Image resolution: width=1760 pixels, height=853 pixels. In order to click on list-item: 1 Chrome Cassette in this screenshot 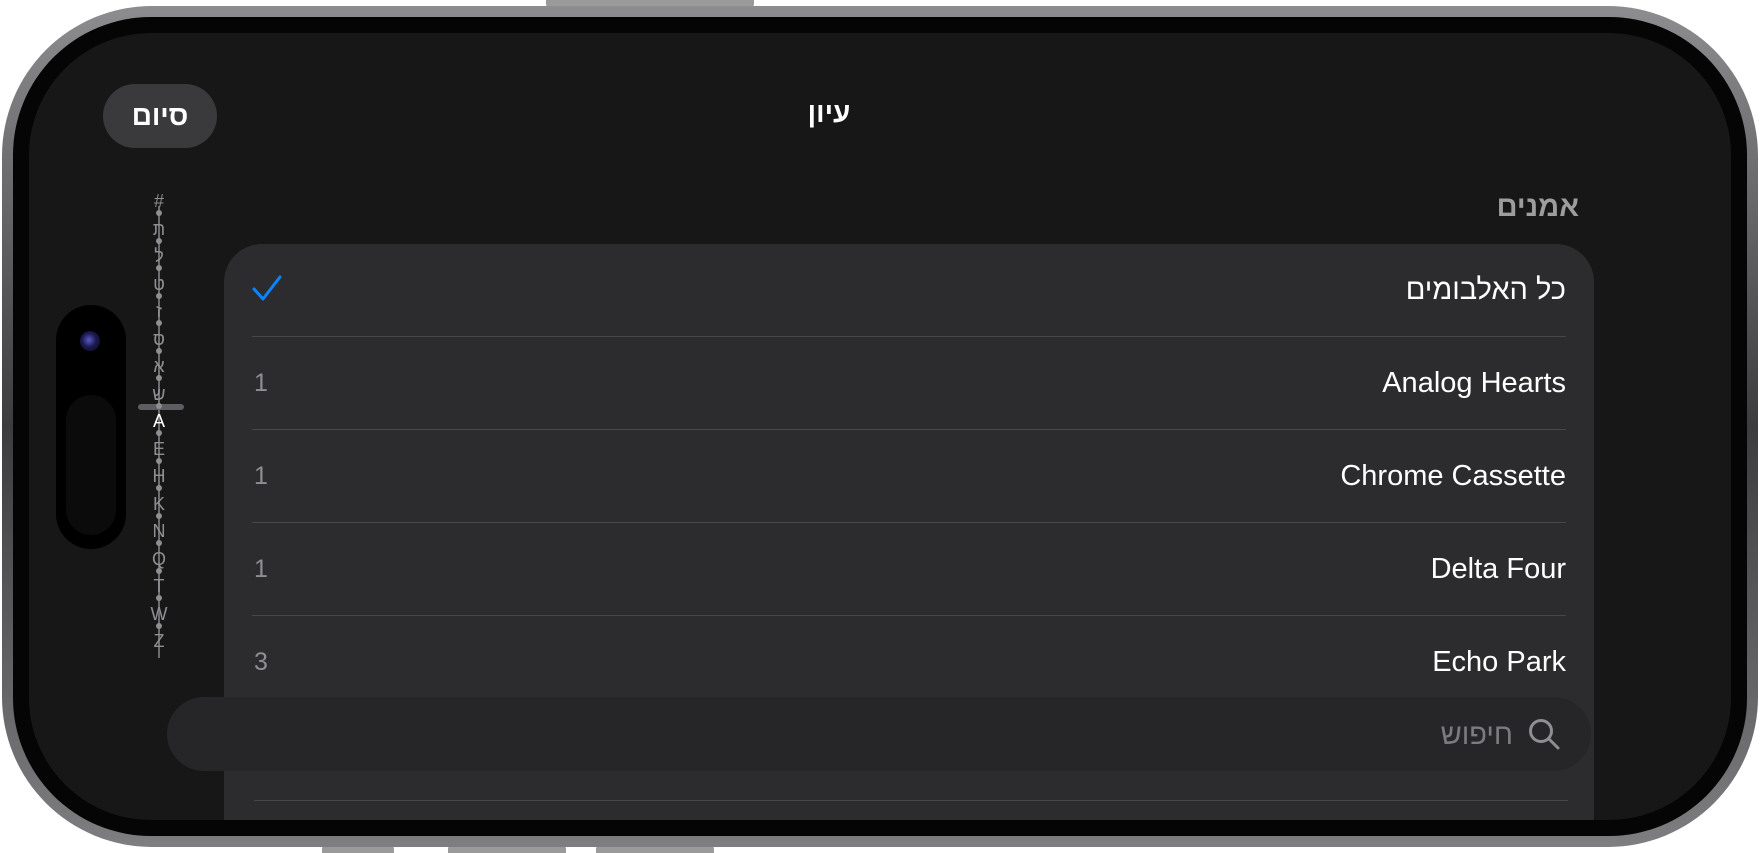, I will do `click(909, 476)`.